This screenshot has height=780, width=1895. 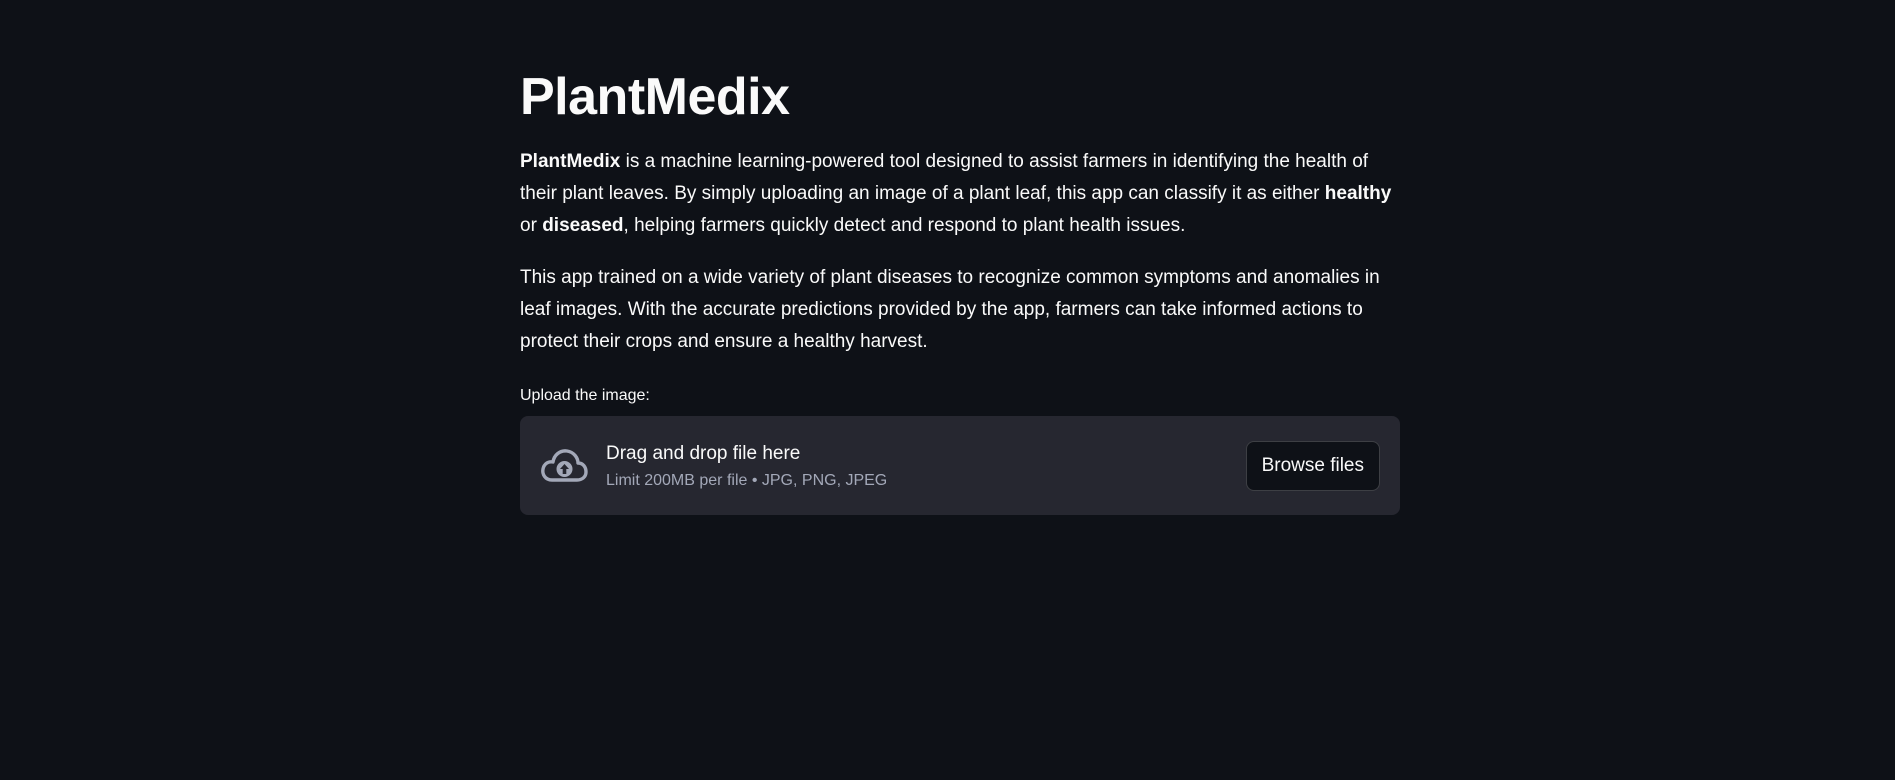 I want to click on cloud-upload-icon, so click(x=564, y=466).